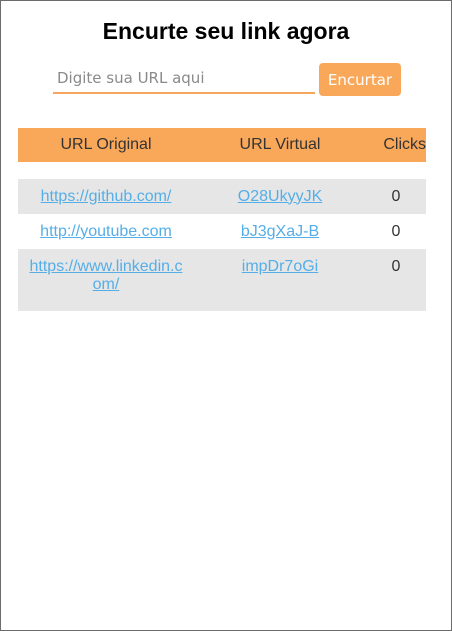  I want to click on table-row: https://www.linkedin.com/ impDr7oGi 0, so click(222, 280).